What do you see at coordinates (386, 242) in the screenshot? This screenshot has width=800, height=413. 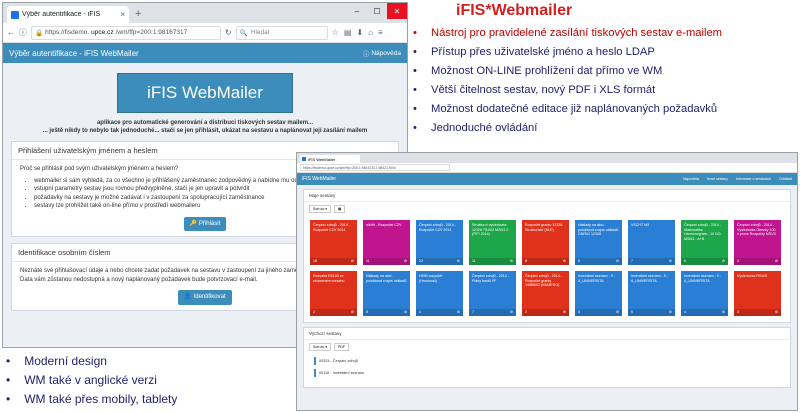 I see `report-tile: nikHit - Rozpočet CZV 11 ⚙` at bounding box center [386, 242].